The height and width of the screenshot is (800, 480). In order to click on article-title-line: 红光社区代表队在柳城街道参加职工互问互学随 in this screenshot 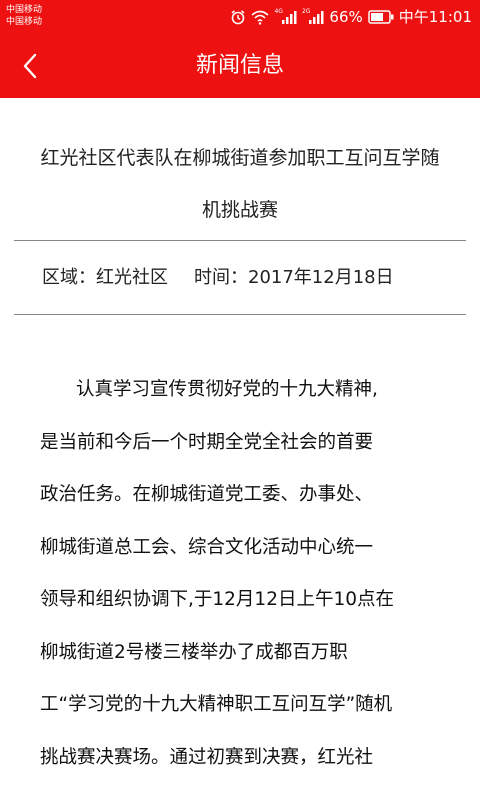, I will do `click(240, 158)`.